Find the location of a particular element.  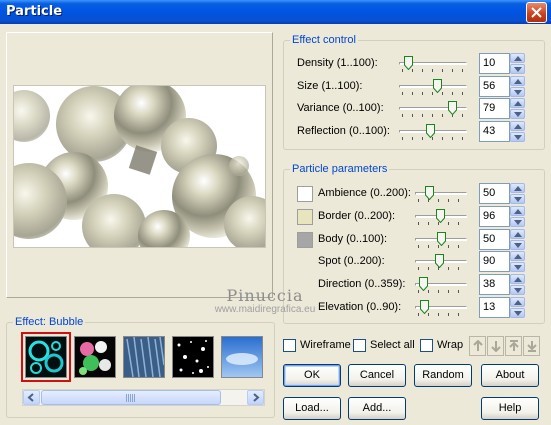

direction-spinbox: 38 is located at coordinates (502, 284).